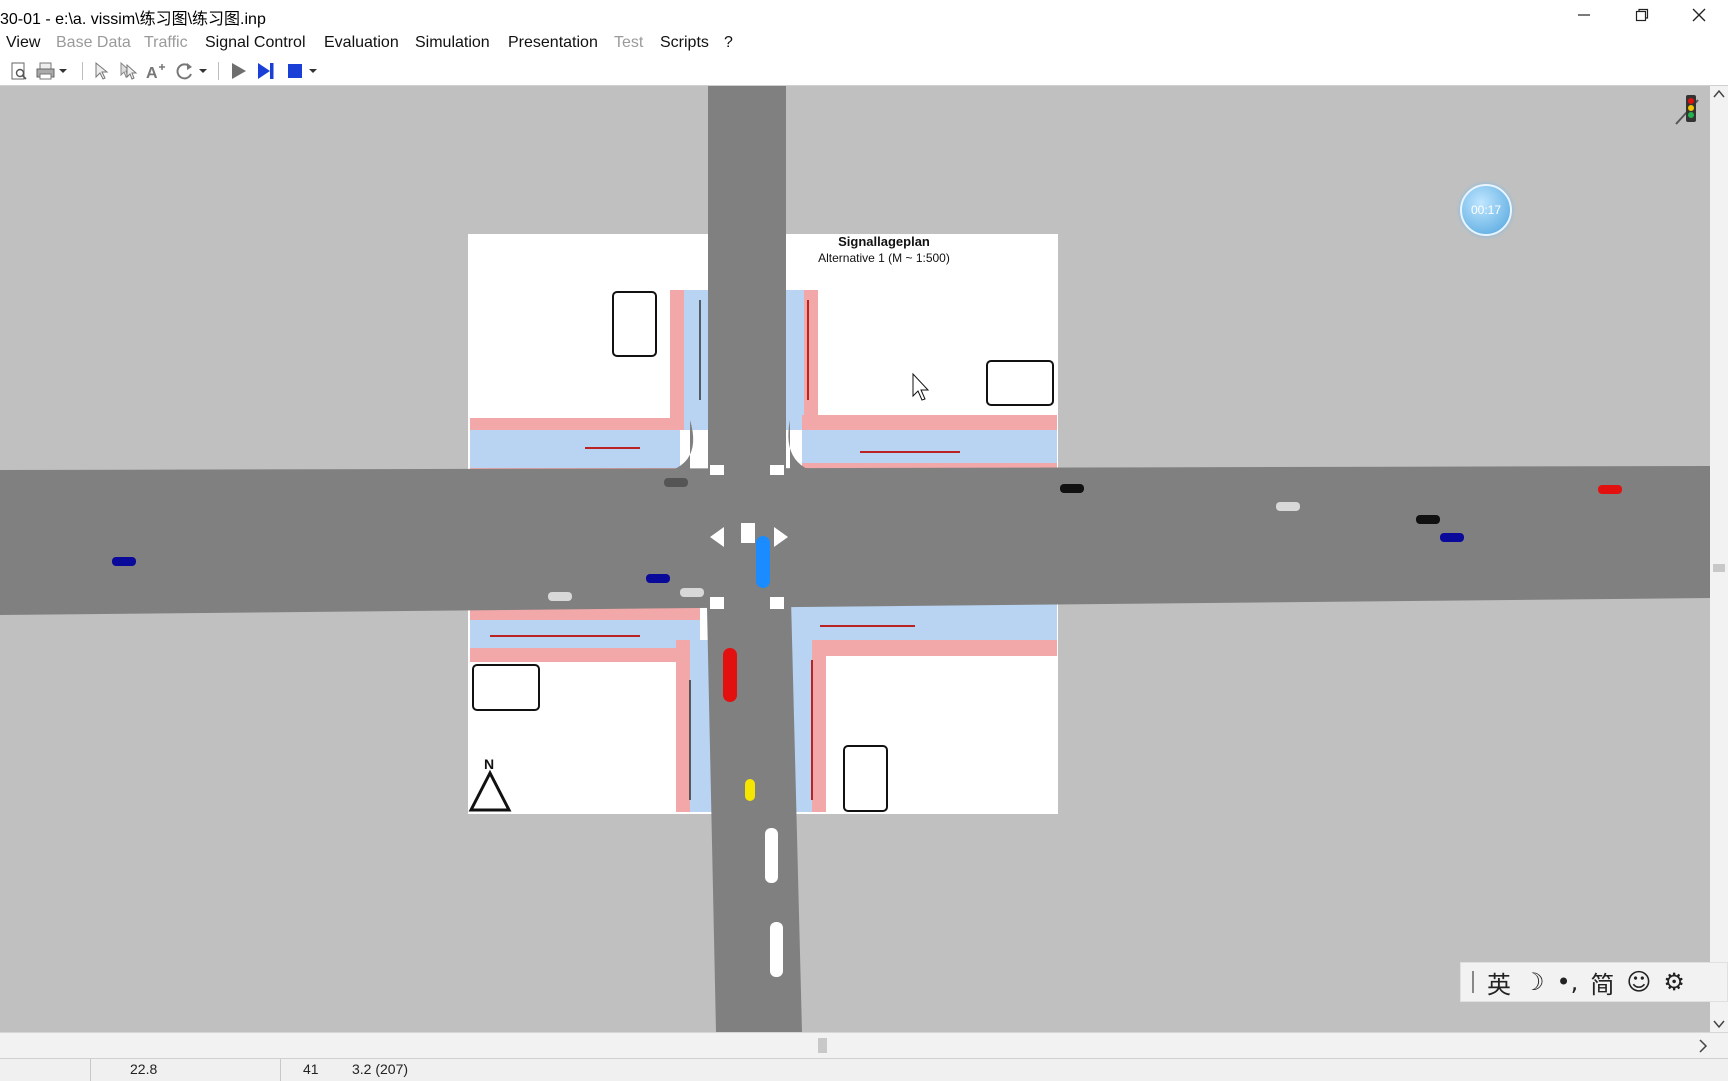 The image size is (1728, 1081). I want to click on rotate-button, so click(185, 71).